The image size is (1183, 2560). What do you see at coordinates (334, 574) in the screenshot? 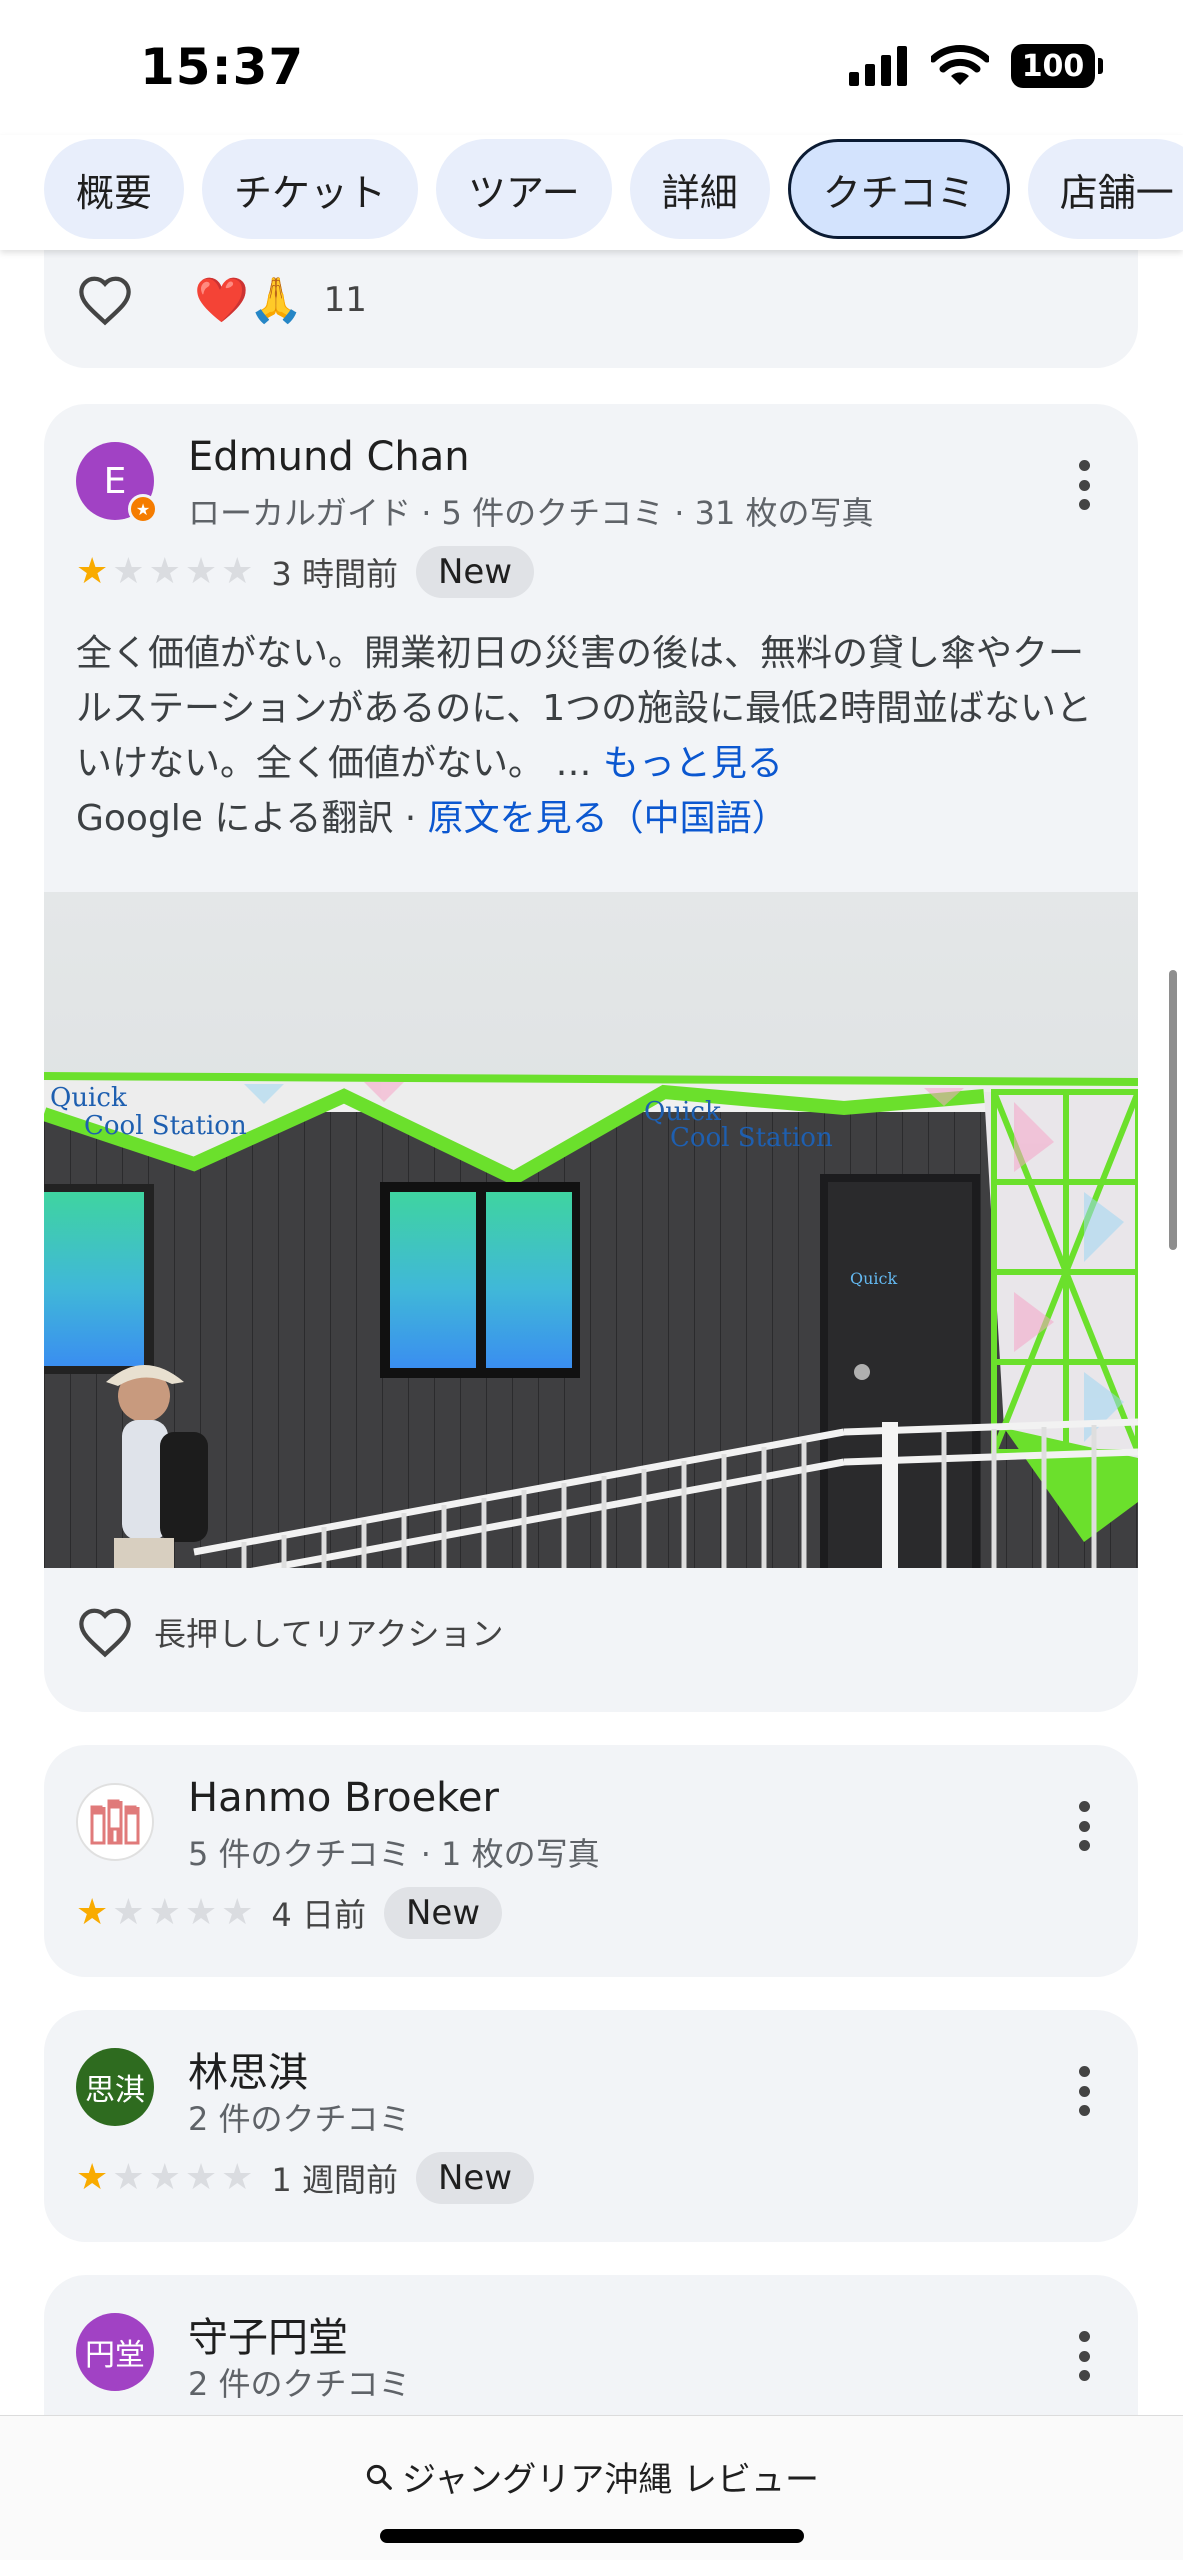
I see `review-time: 3 時間前` at bounding box center [334, 574].